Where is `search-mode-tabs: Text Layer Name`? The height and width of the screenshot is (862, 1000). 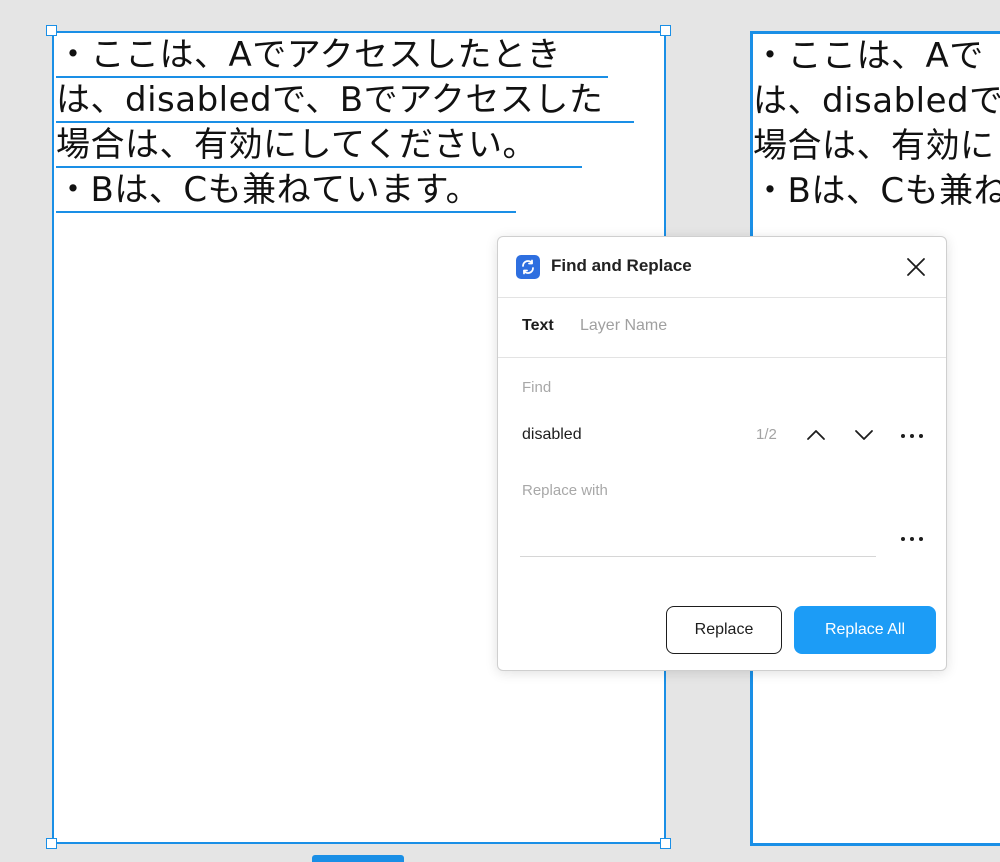
search-mode-tabs: Text Layer Name is located at coordinates (722, 328).